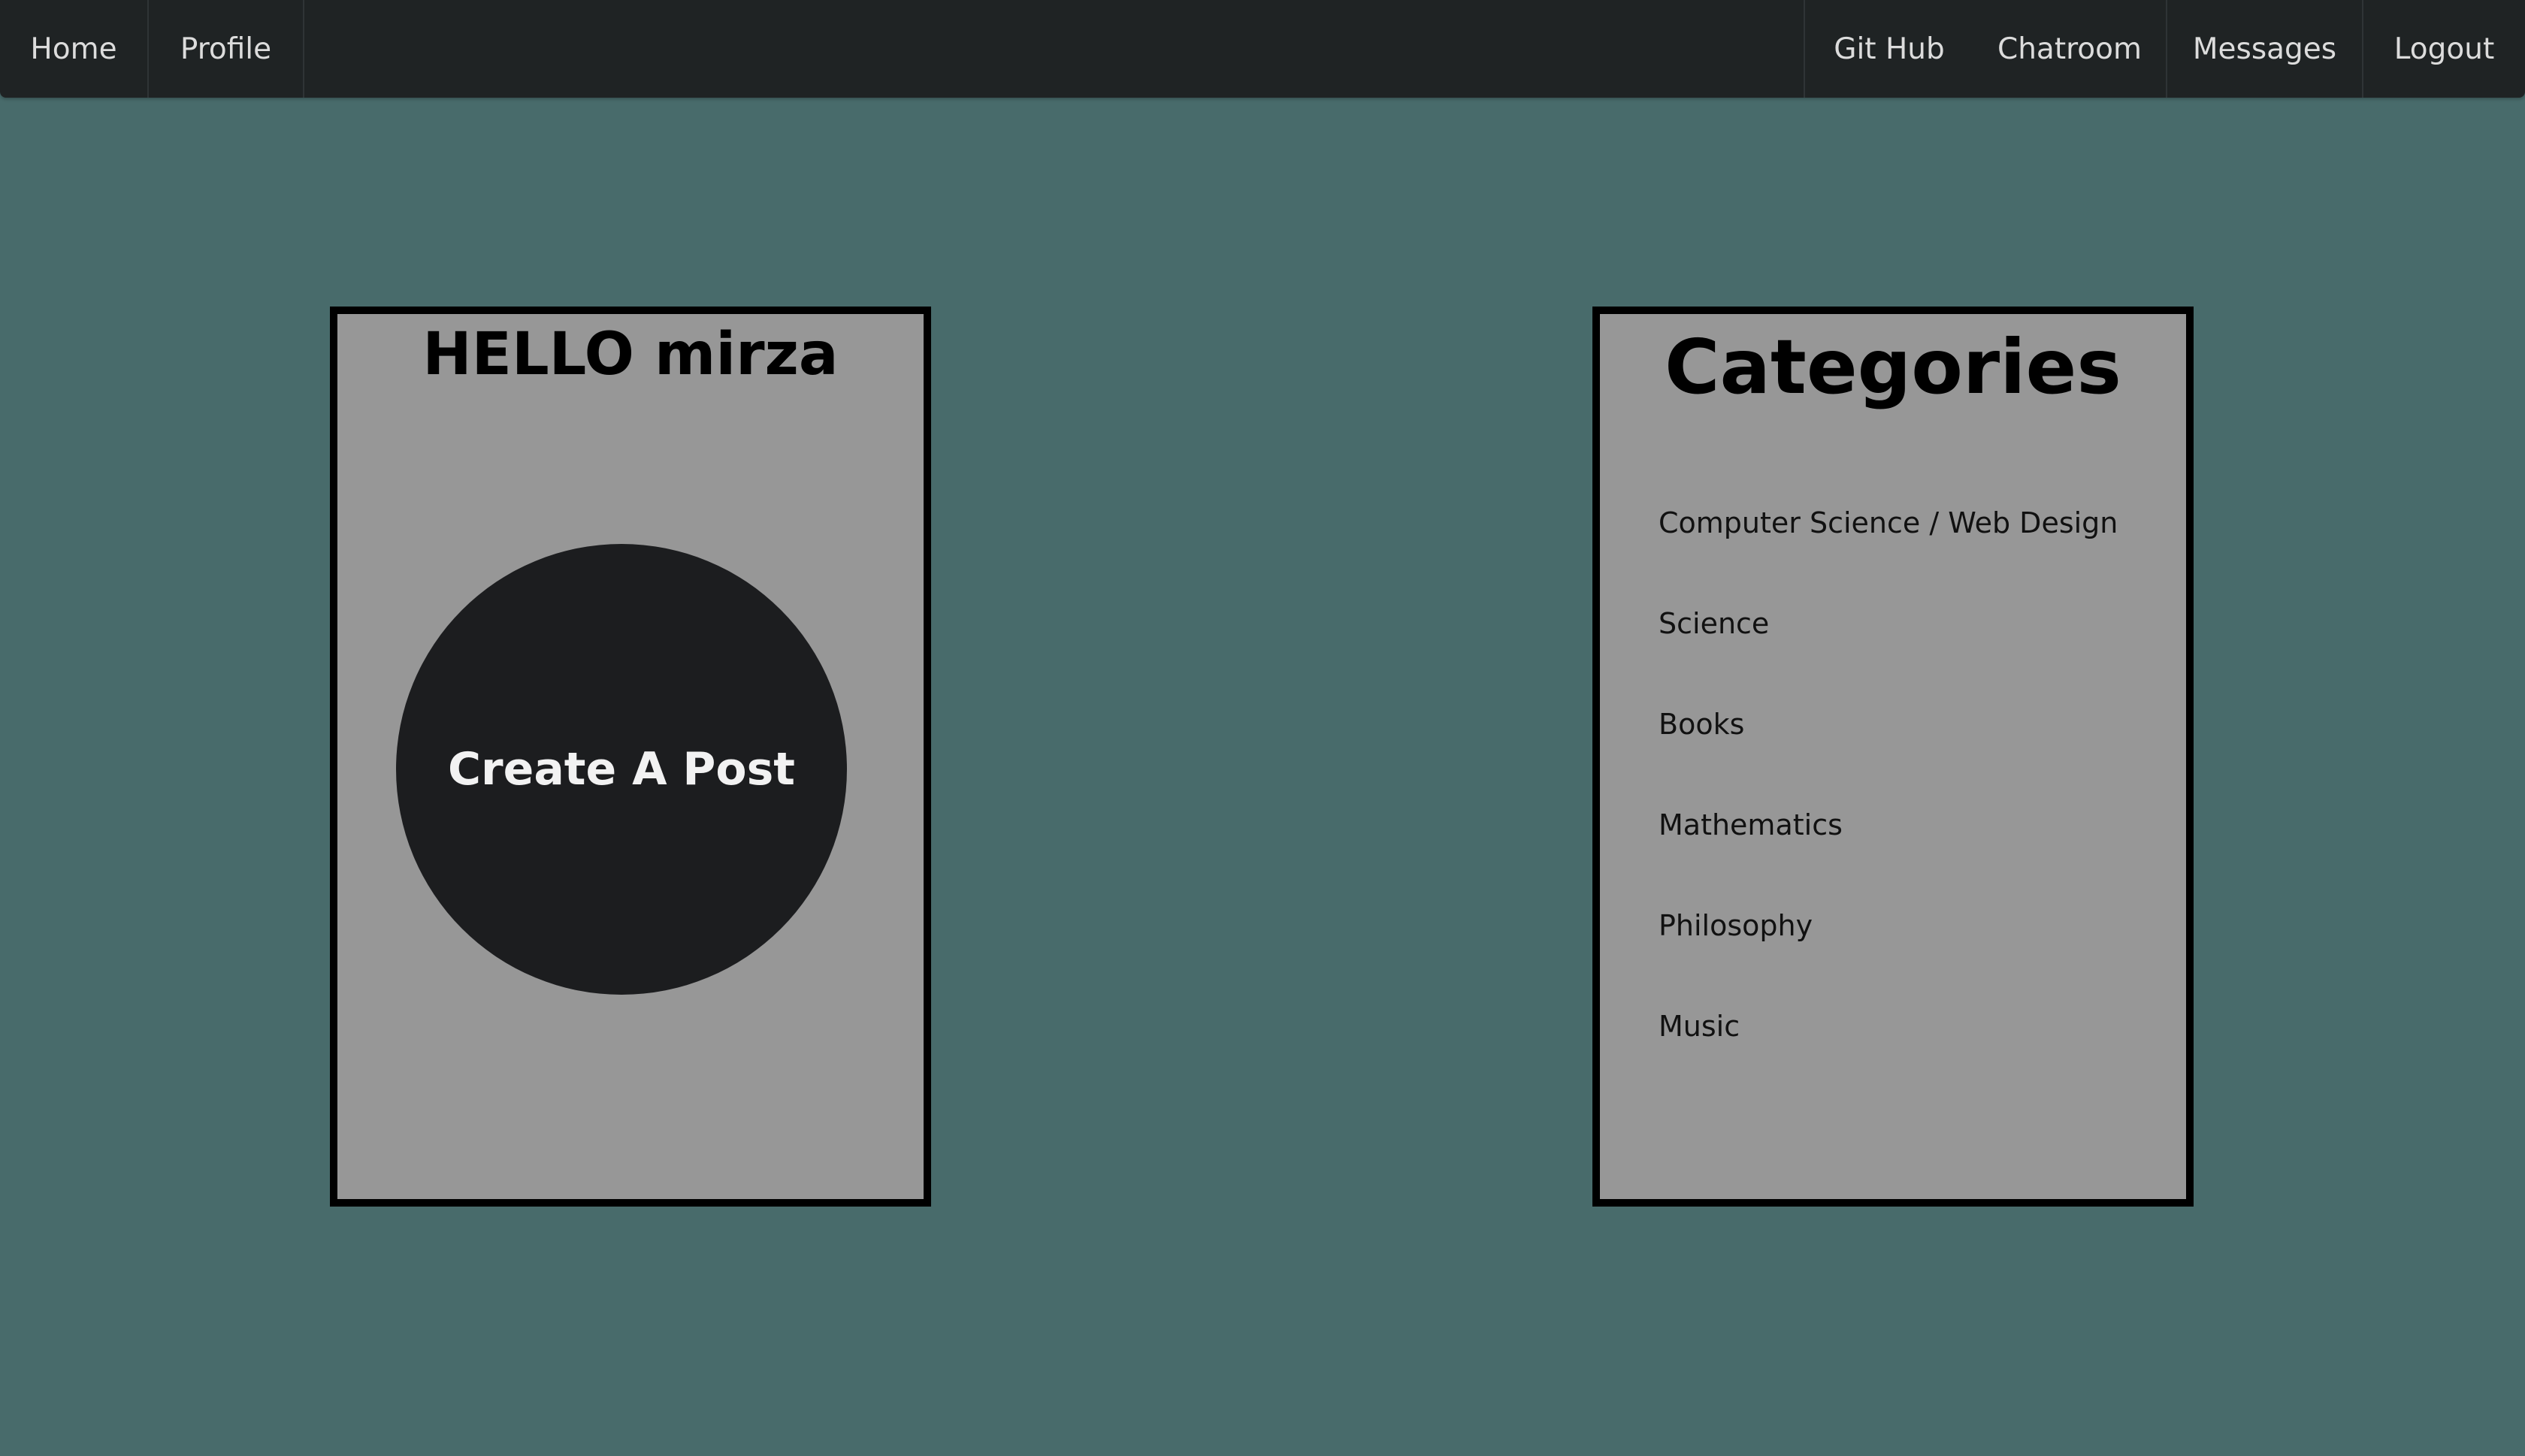  What do you see at coordinates (2264, 49) in the screenshot?
I see `nav-messages-link: Messages` at bounding box center [2264, 49].